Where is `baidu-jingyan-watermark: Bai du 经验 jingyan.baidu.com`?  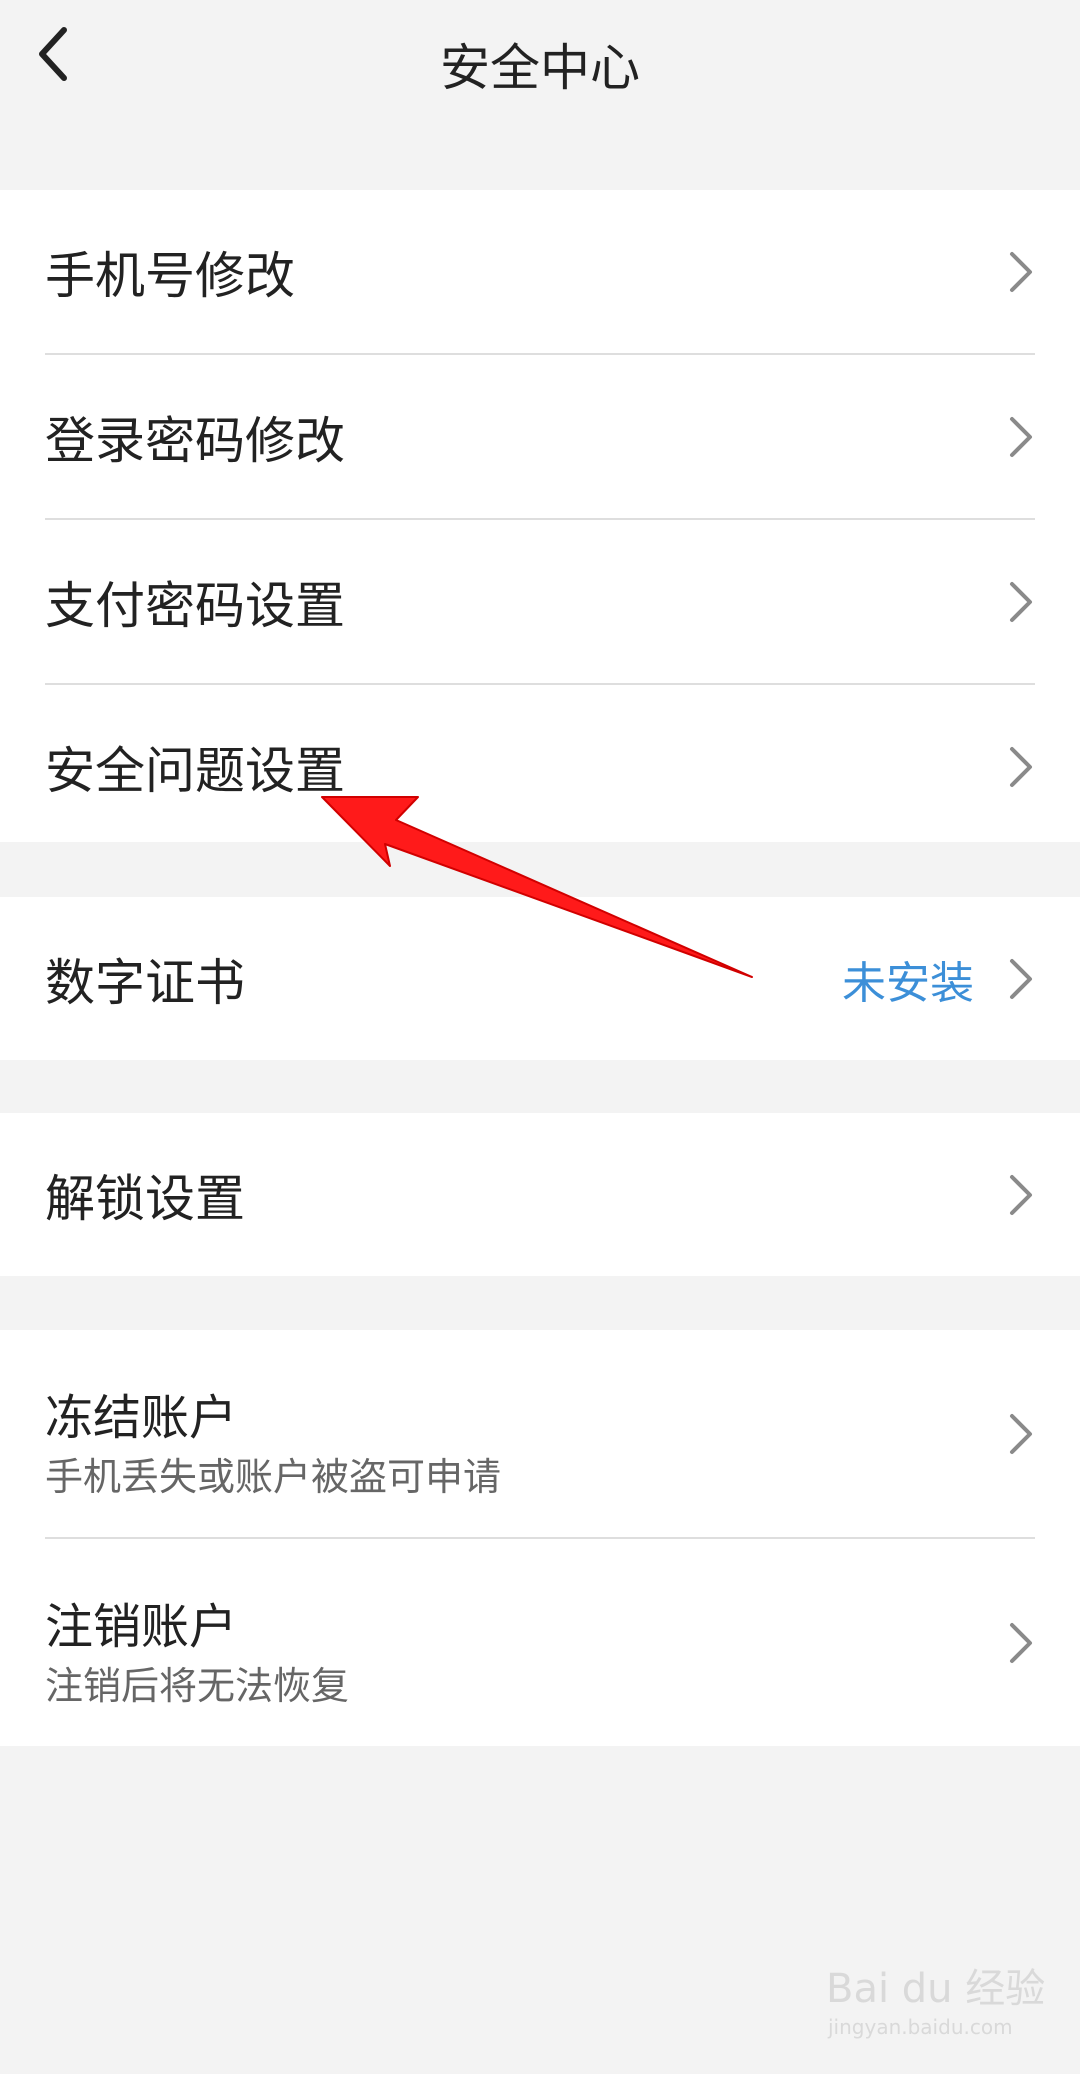
baidu-jingyan-watermark: Bai du 经验 jingyan.baidu.com is located at coordinates (936, 1995).